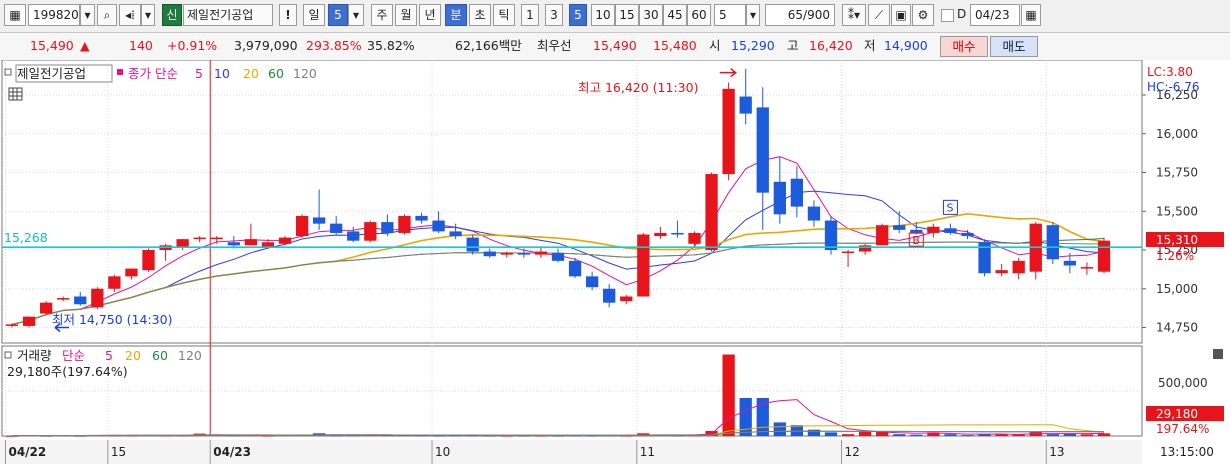 The image size is (1230, 464). Describe the element at coordinates (314, 15) in the screenshot. I see `period-day-button: 일` at that location.